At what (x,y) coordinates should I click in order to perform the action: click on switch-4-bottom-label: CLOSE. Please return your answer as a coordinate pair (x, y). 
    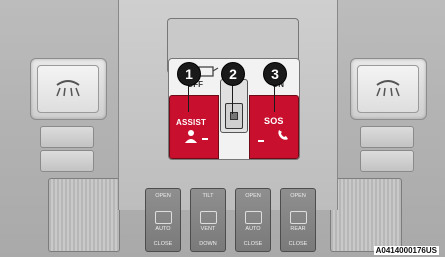
    Looking at the image, I should click on (298, 244).